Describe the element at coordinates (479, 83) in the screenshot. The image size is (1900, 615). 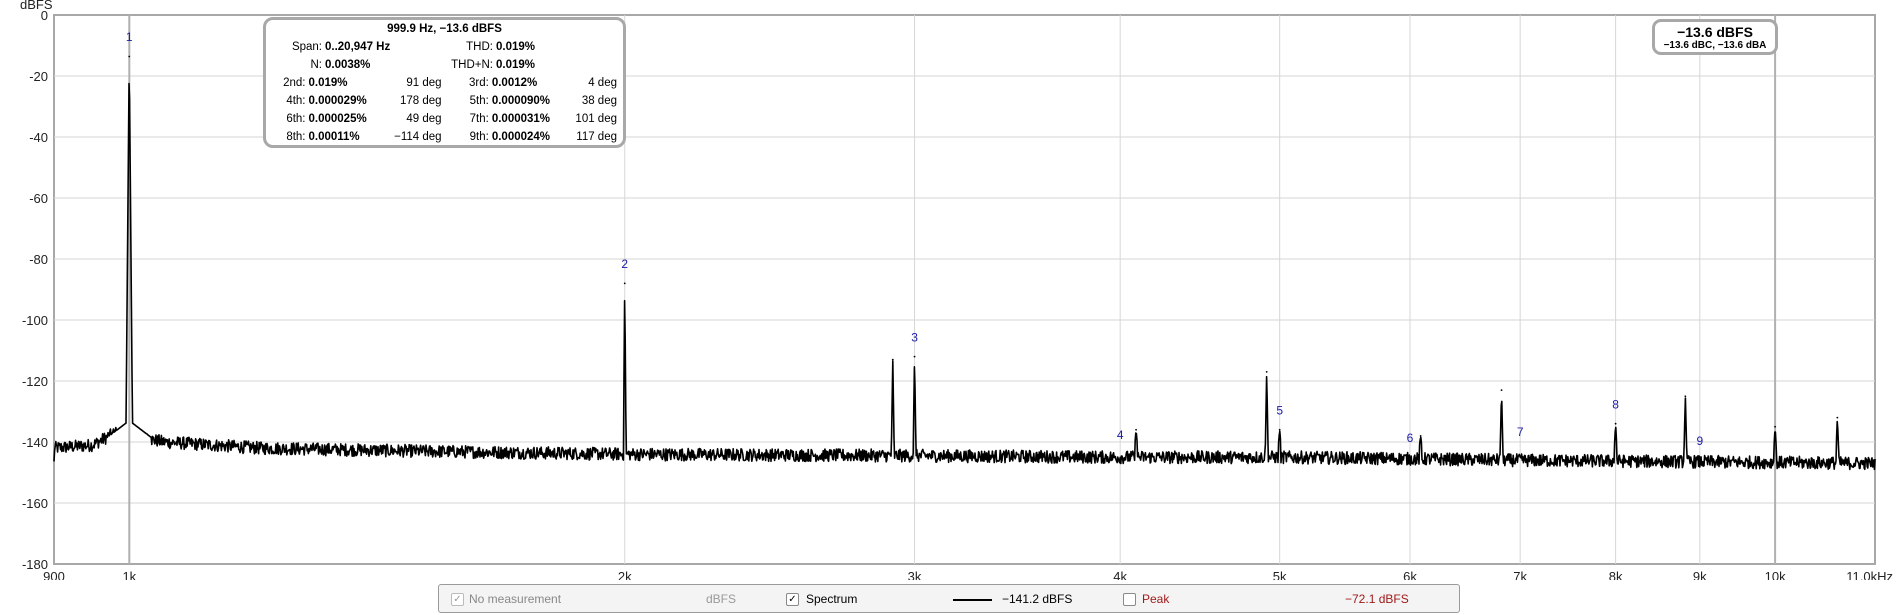
I see `harmonic-label-b: 3rd:` at that location.